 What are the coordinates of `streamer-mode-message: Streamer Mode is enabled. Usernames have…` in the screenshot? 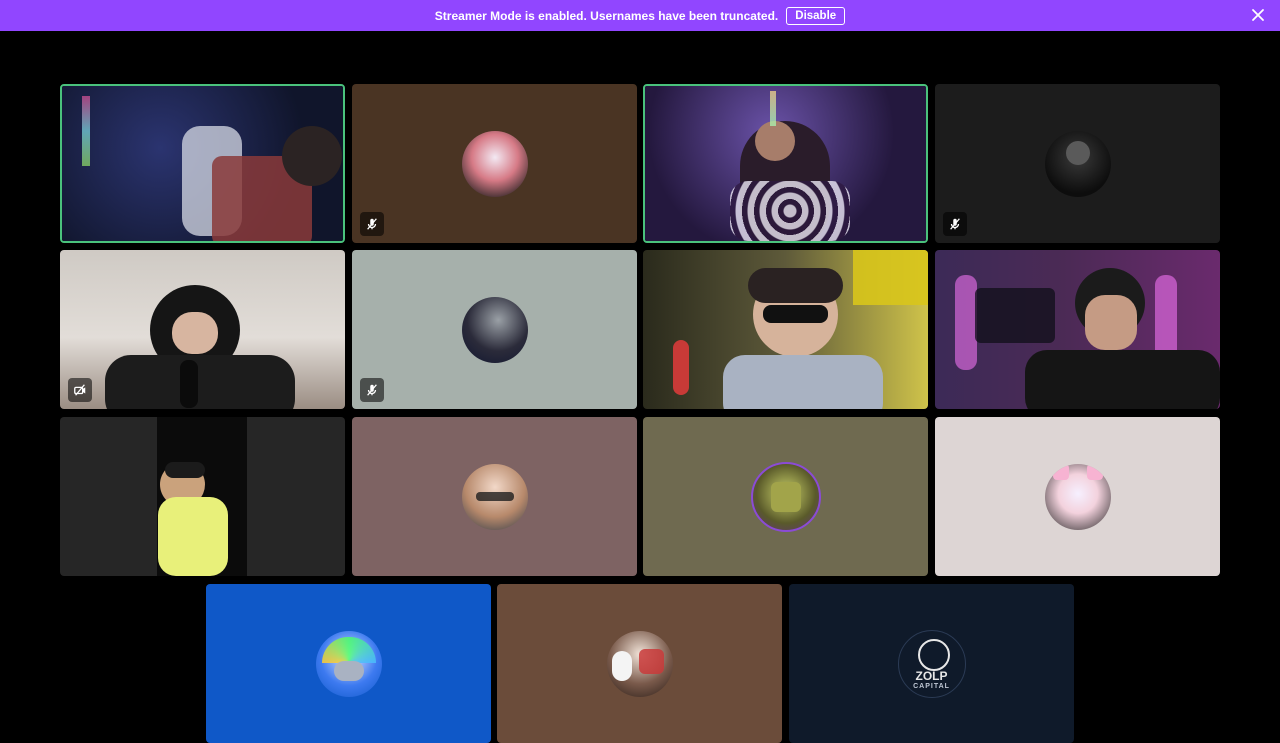 It's located at (606, 15).